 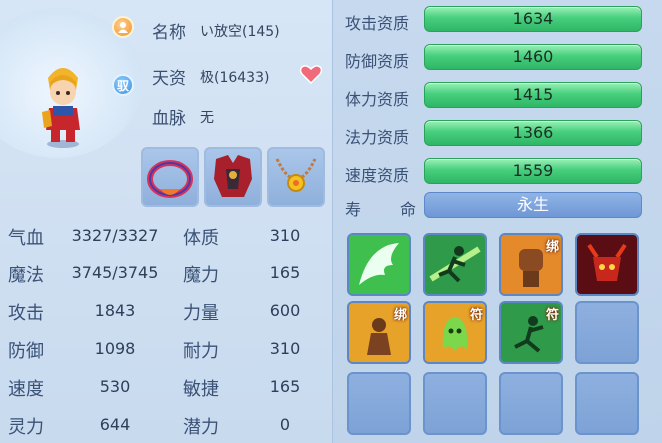 I want to click on necklace-icon, so click(x=296, y=175).